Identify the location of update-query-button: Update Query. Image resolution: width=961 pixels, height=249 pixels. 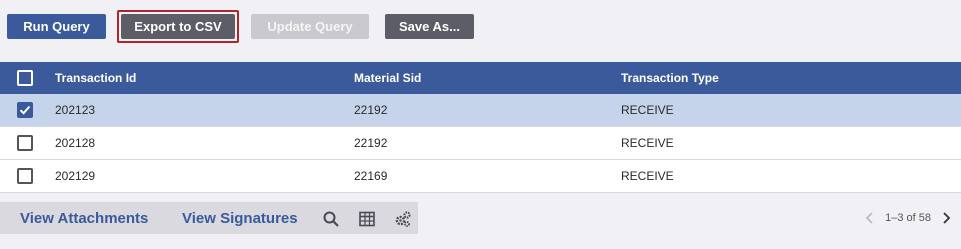
(310, 26).